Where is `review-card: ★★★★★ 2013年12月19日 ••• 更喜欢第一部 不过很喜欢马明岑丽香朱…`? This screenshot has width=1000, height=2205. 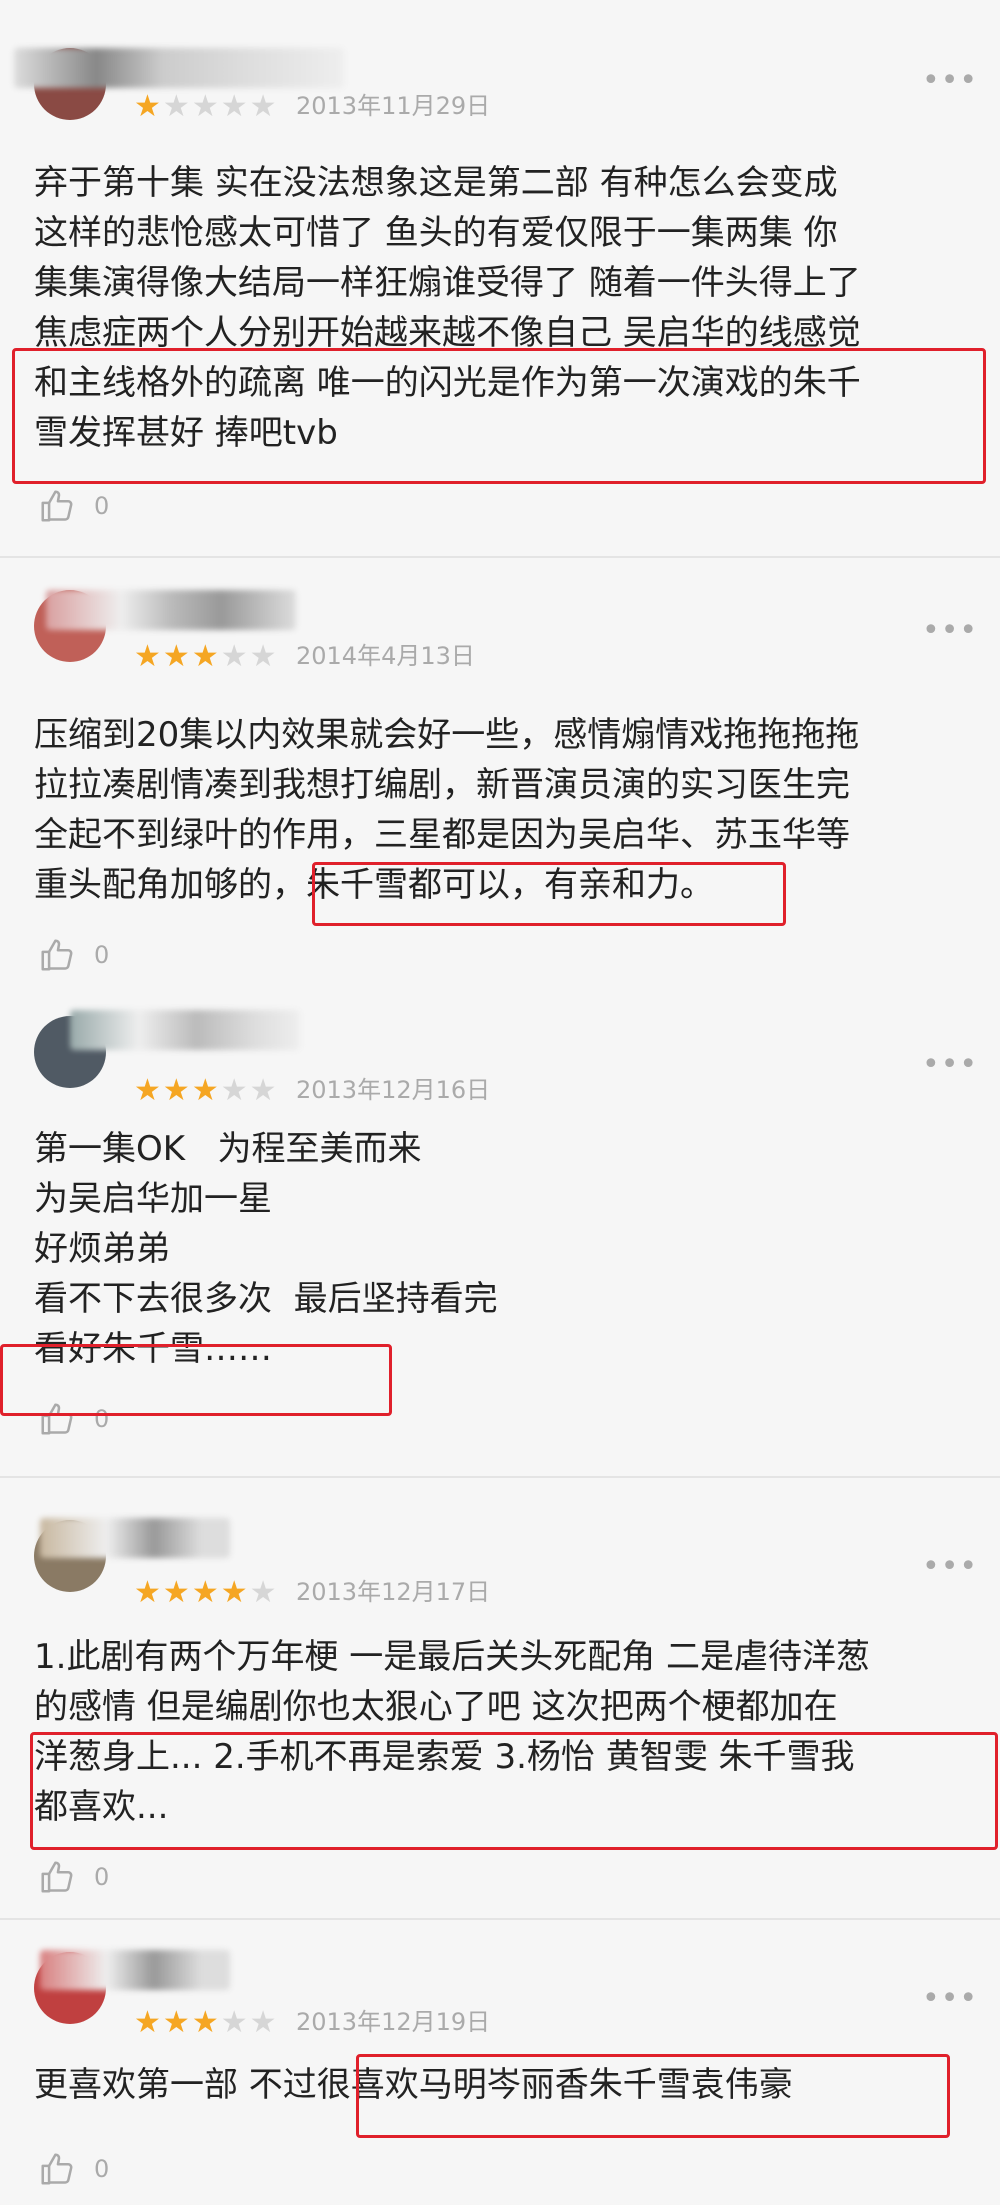
review-card: ★★★★★ 2013年12月19日 ••• 更喜欢第一部 不过很喜欢马明岑丽香朱… is located at coordinates (500, 2063).